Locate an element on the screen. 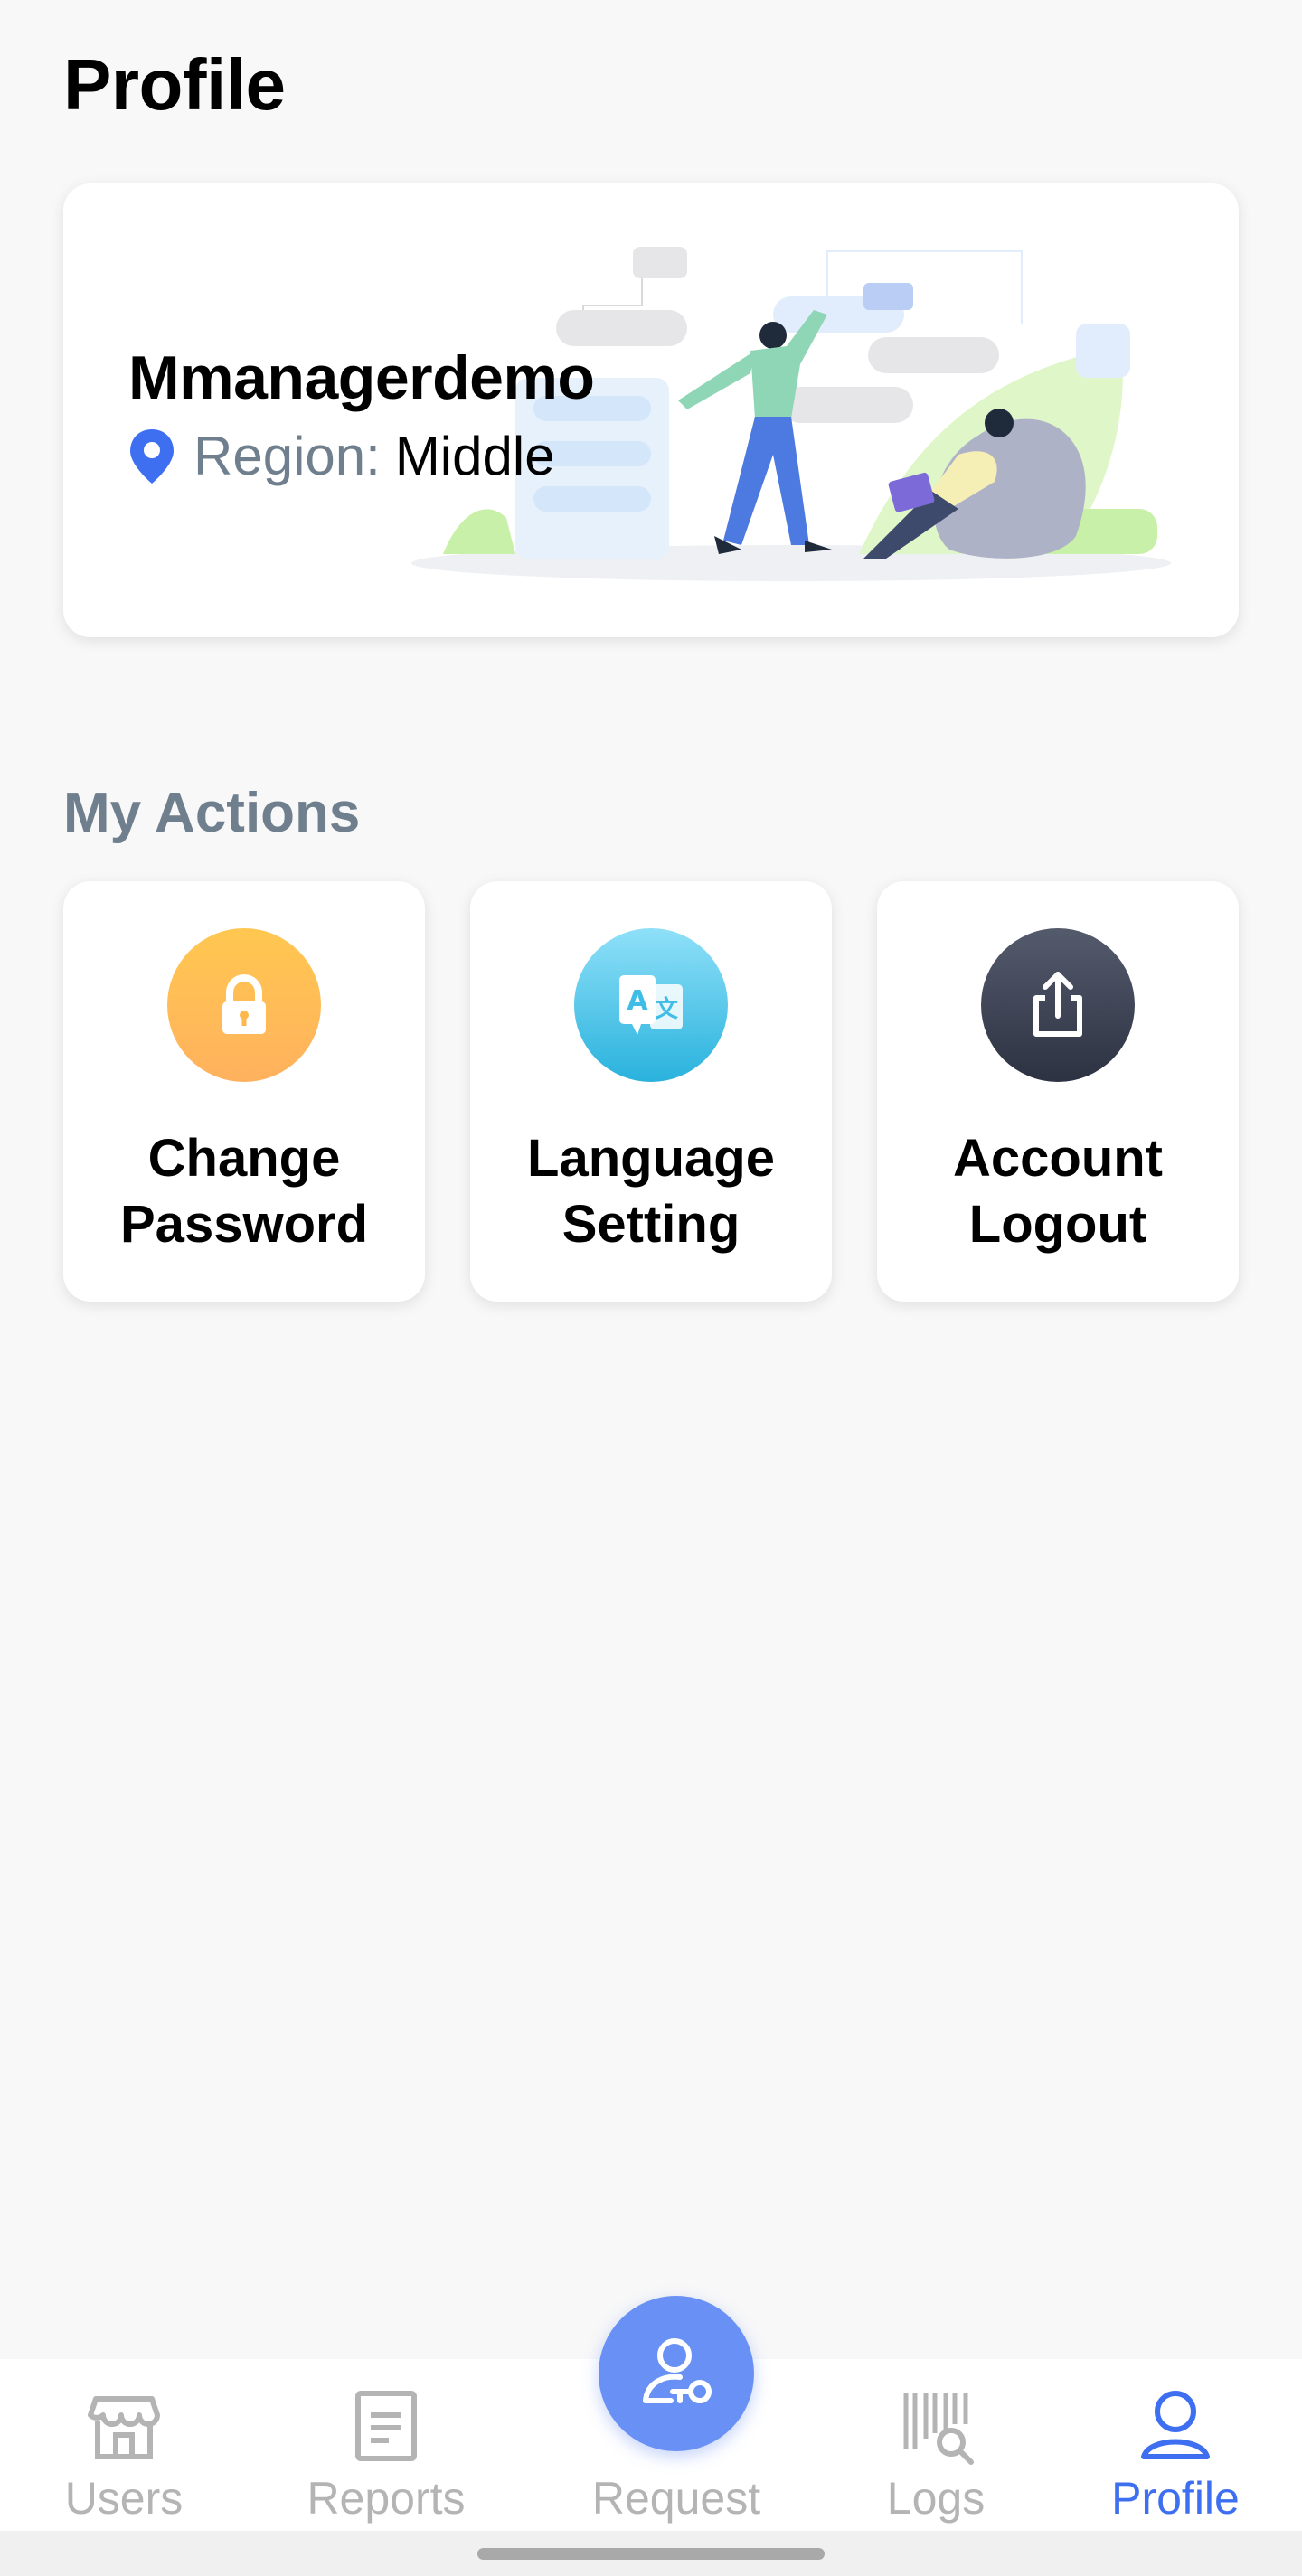  section-title: My Actions is located at coordinates (212, 813).